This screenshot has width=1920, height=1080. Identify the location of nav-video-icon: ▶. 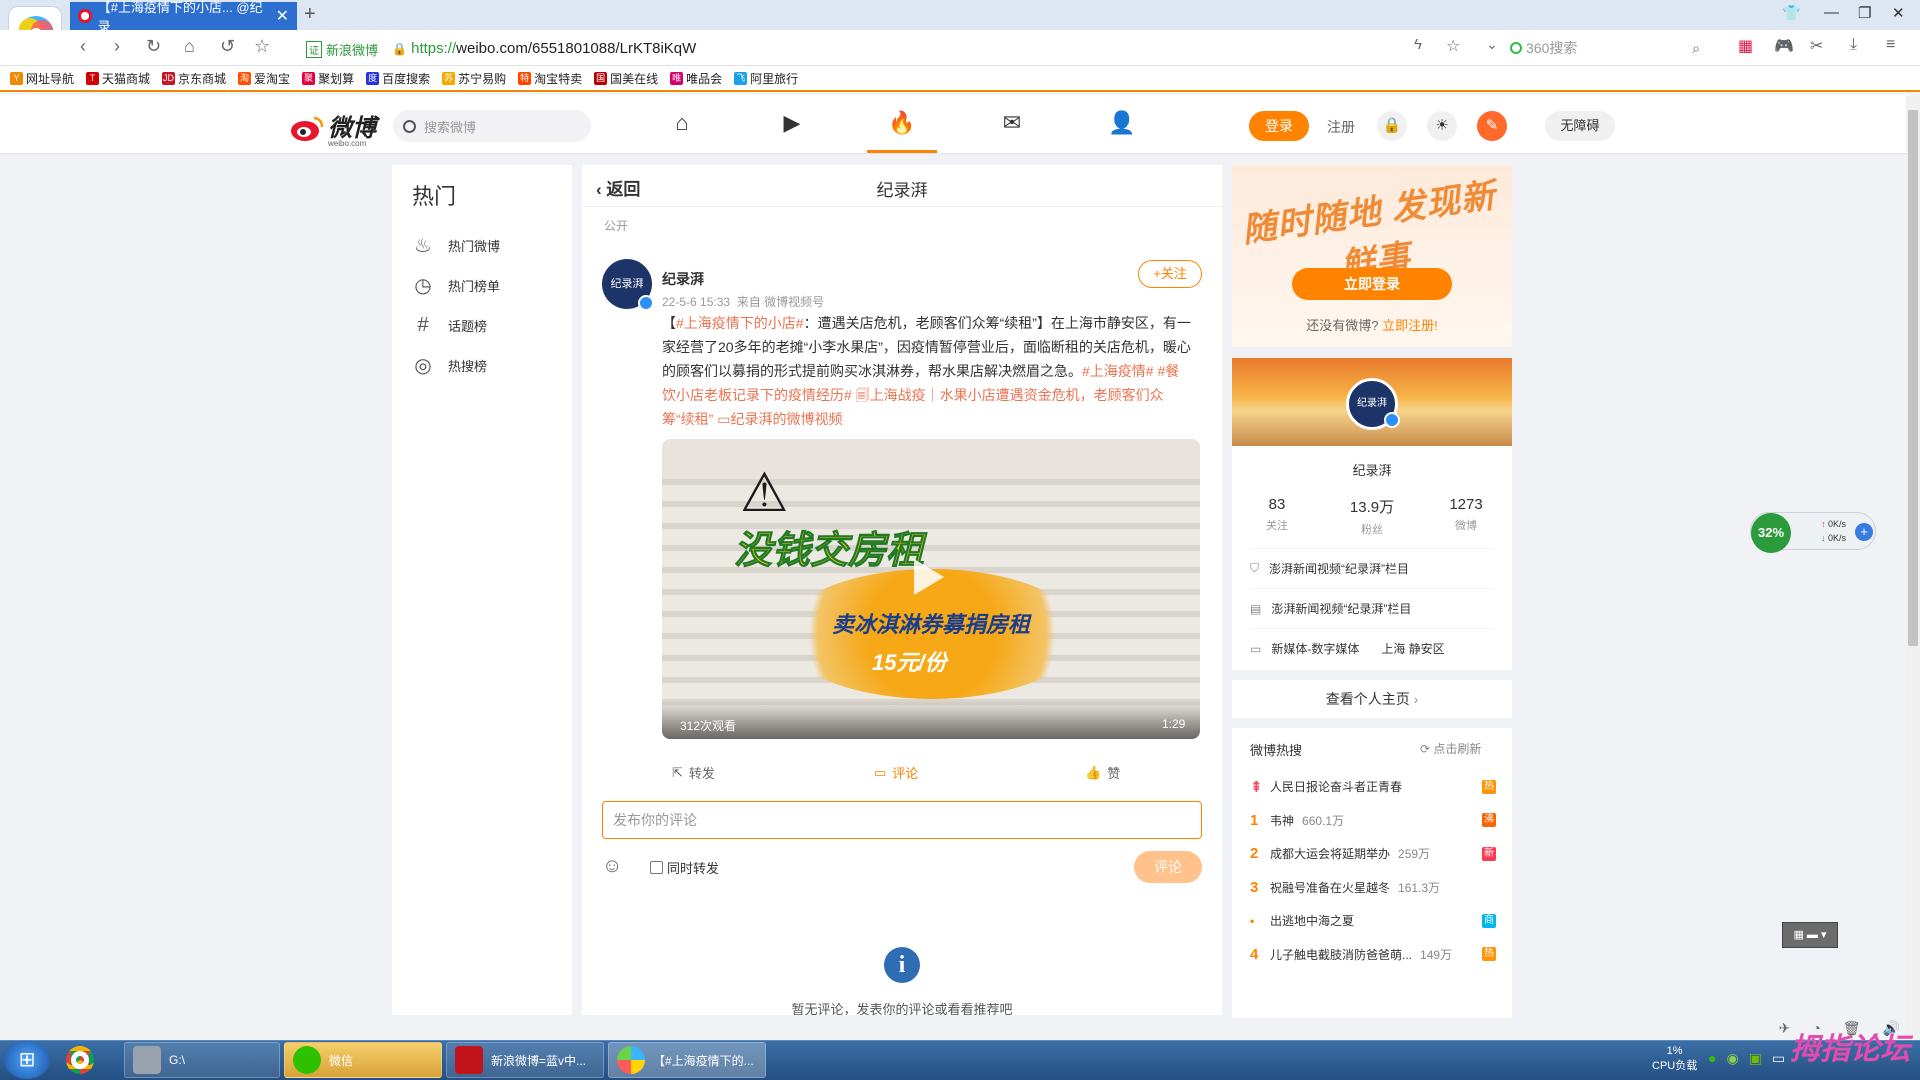
(792, 125).